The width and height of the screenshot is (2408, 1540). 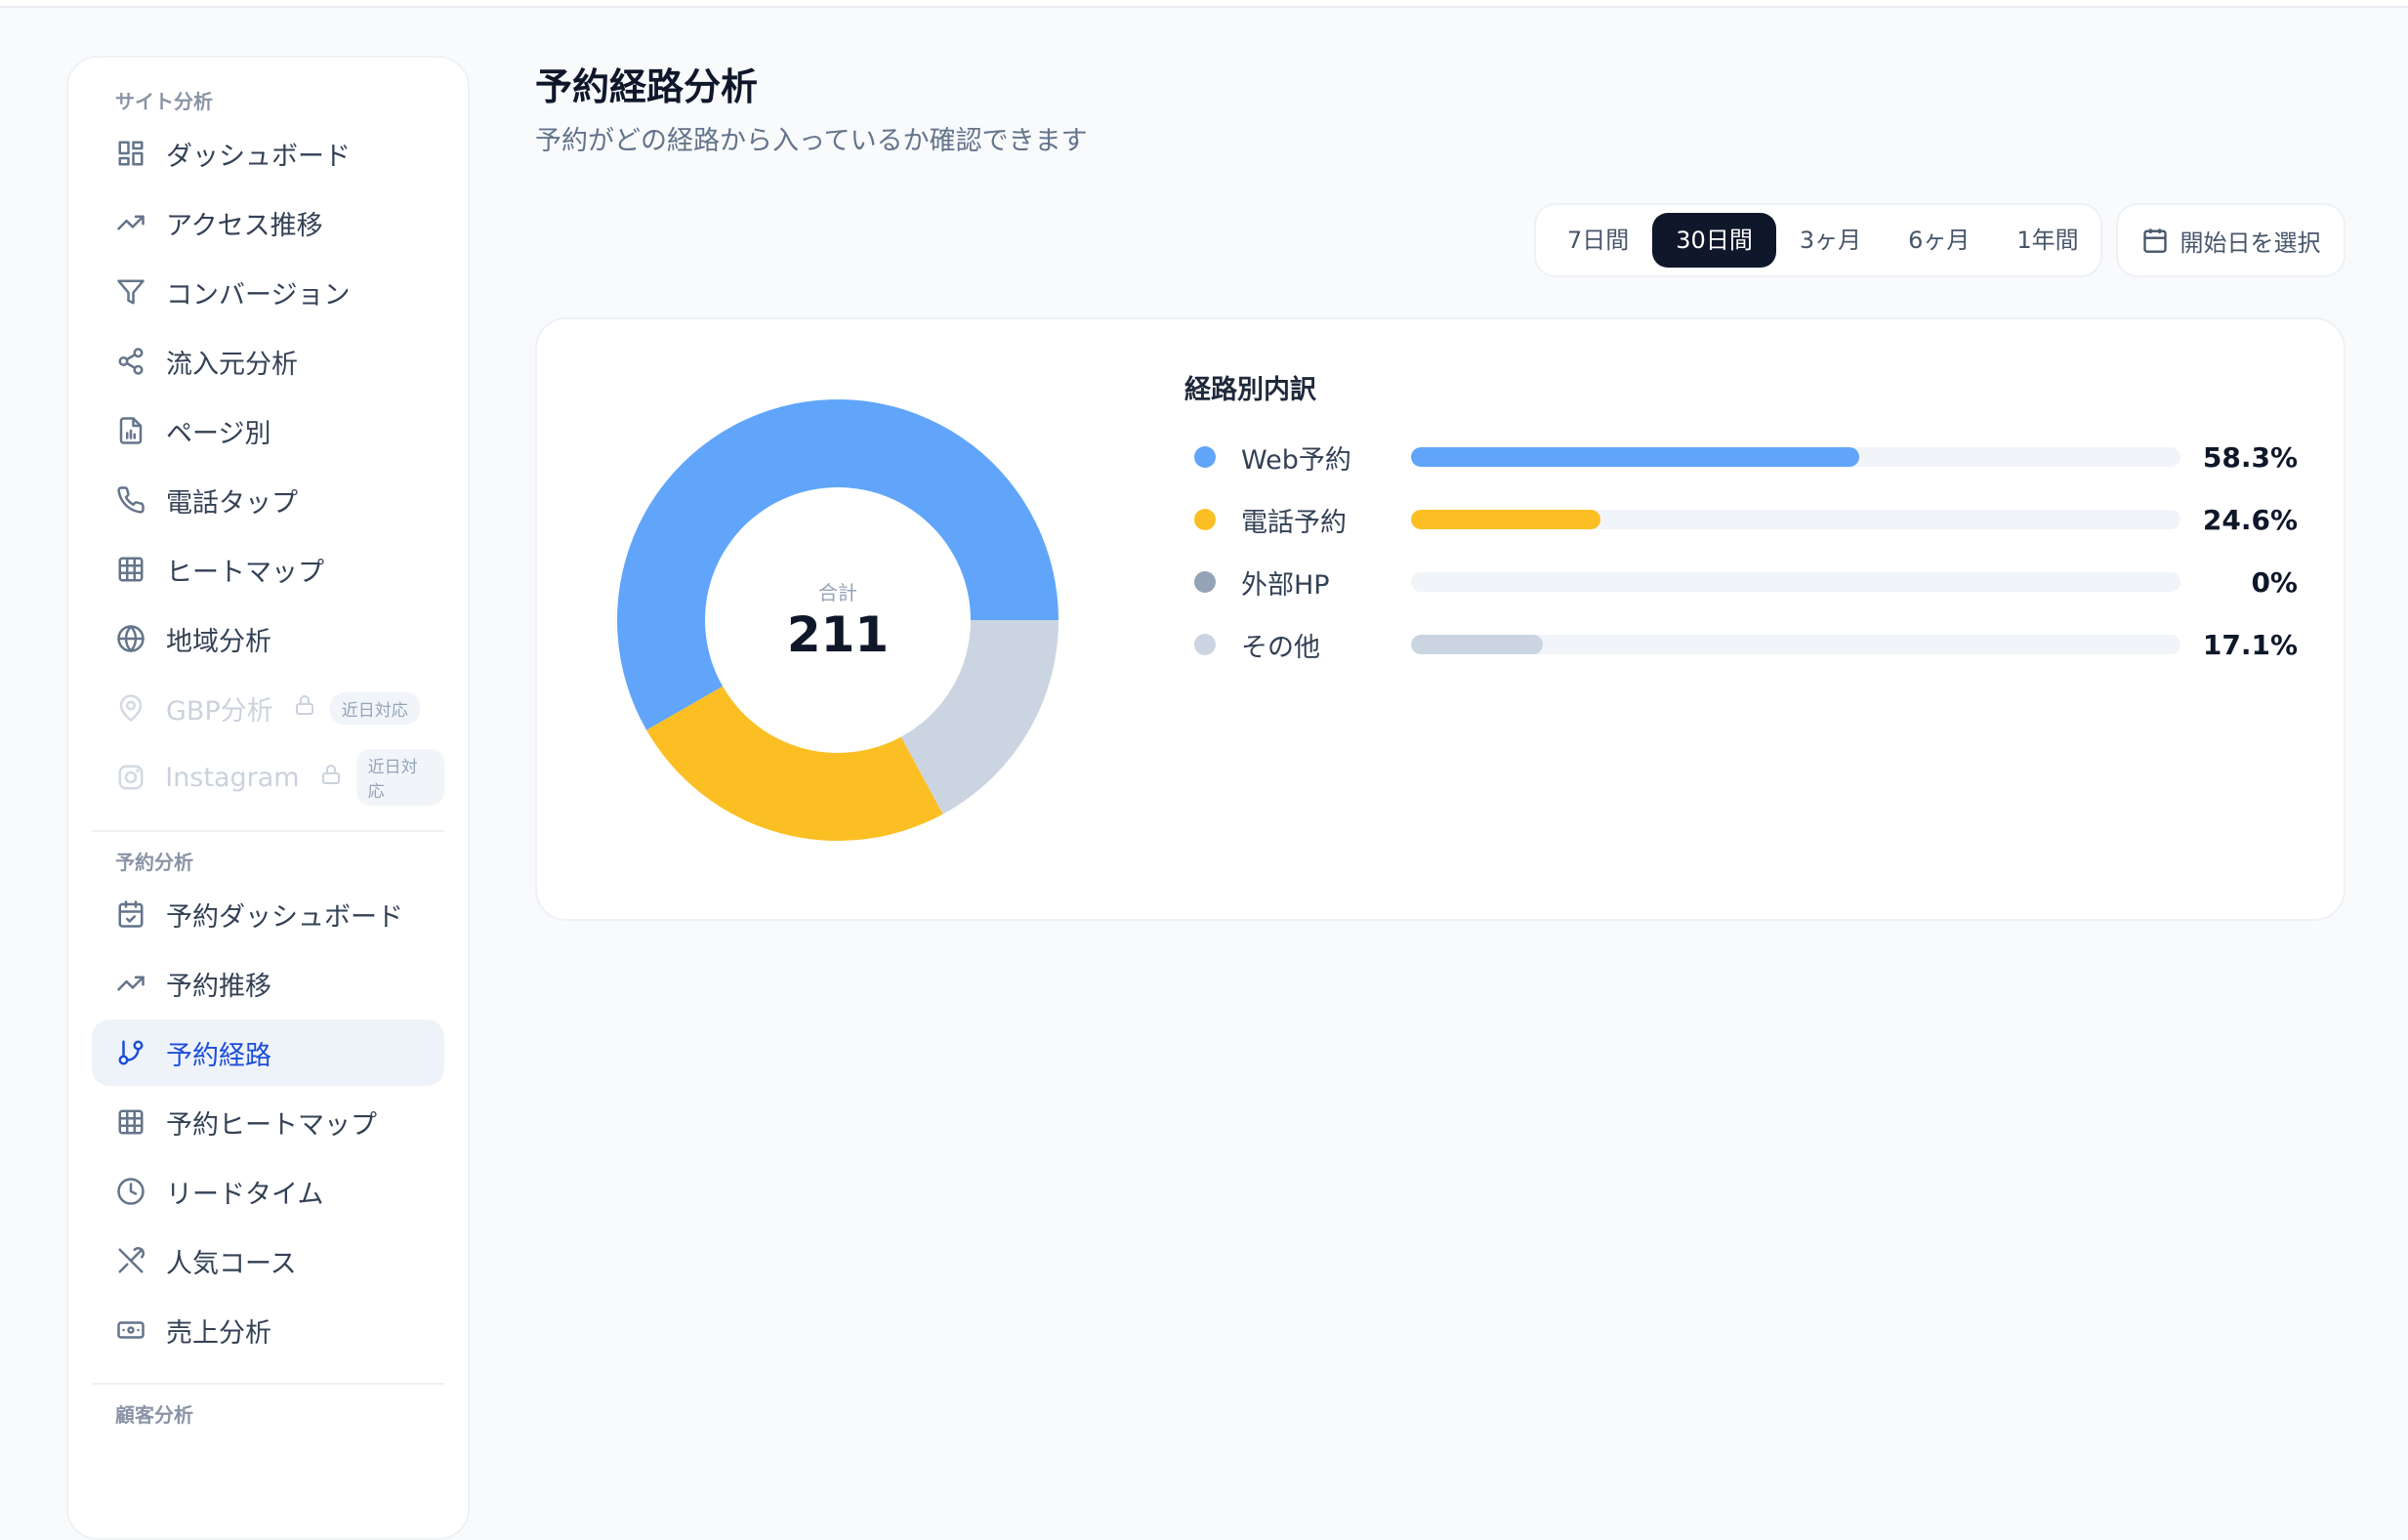 What do you see at coordinates (1294, 522) in the screenshot?
I see `legend-label: 電話予約` at bounding box center [1294, 522].